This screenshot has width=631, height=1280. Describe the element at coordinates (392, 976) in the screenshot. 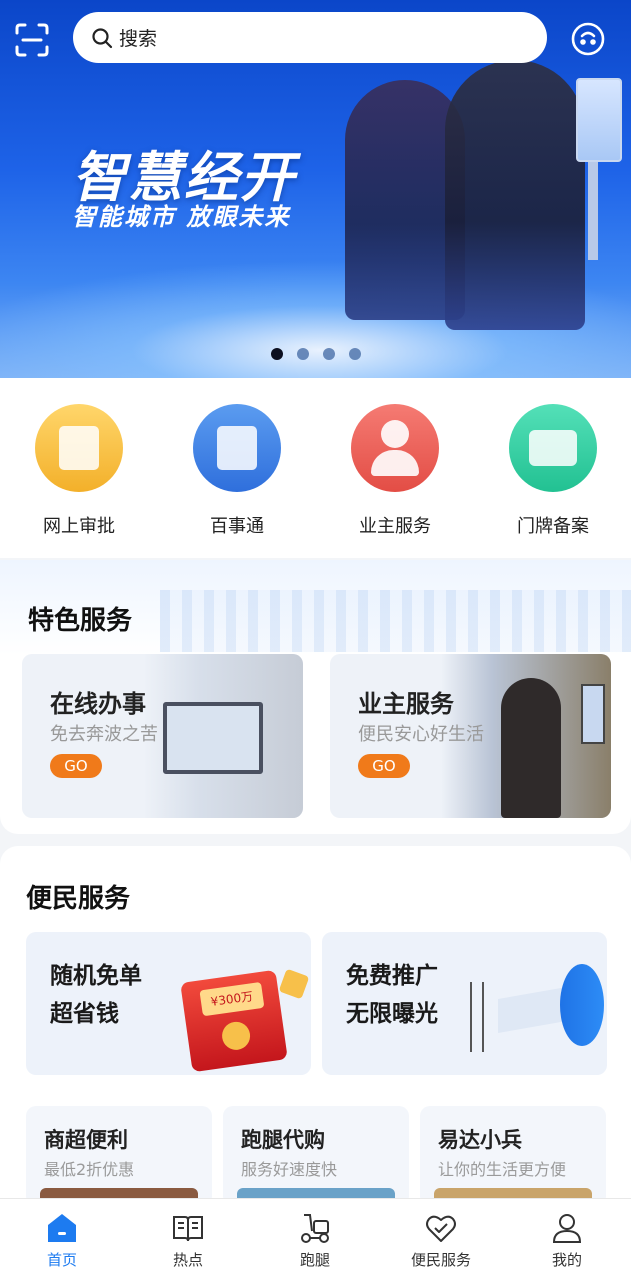

I see `promo-line1: 免费推广` at that location.